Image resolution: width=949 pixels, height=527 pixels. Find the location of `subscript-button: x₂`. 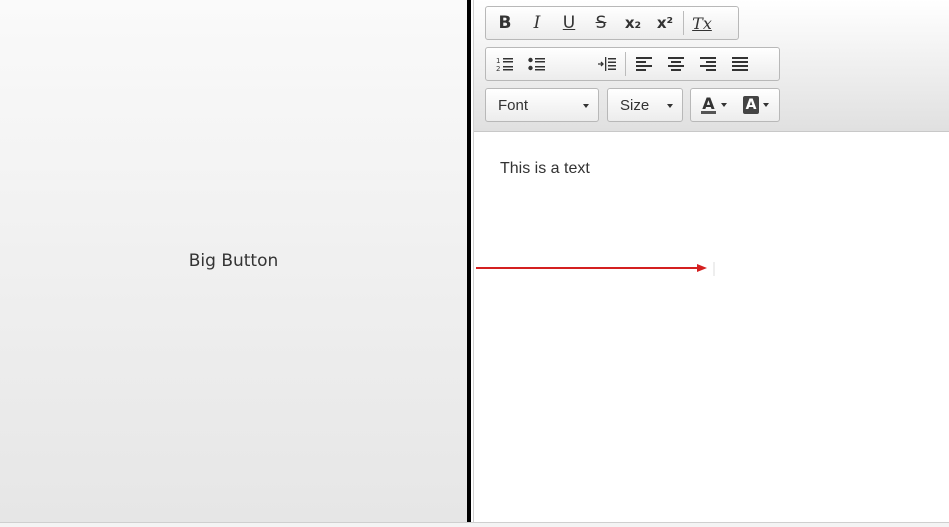

subscript-button: x₂ is located at coordinates (633, 23).